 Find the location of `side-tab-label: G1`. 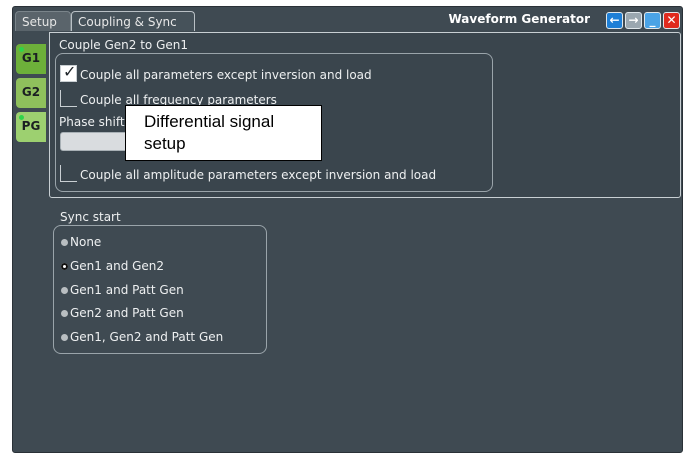

side-tab-label: G1 is located at coordinates (31, 58).